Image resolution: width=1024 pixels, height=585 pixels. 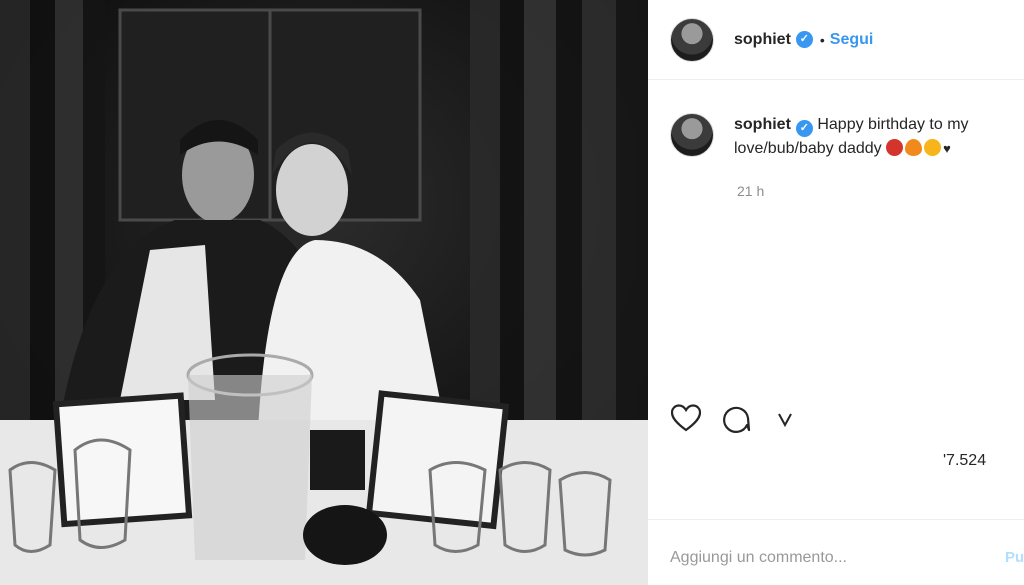 I want to click on follow-button: Segui, so click(x=852, y=40).